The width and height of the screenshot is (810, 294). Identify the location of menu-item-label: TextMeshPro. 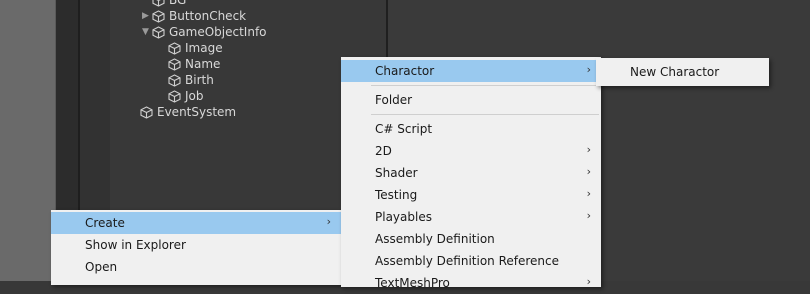
(412, 283).